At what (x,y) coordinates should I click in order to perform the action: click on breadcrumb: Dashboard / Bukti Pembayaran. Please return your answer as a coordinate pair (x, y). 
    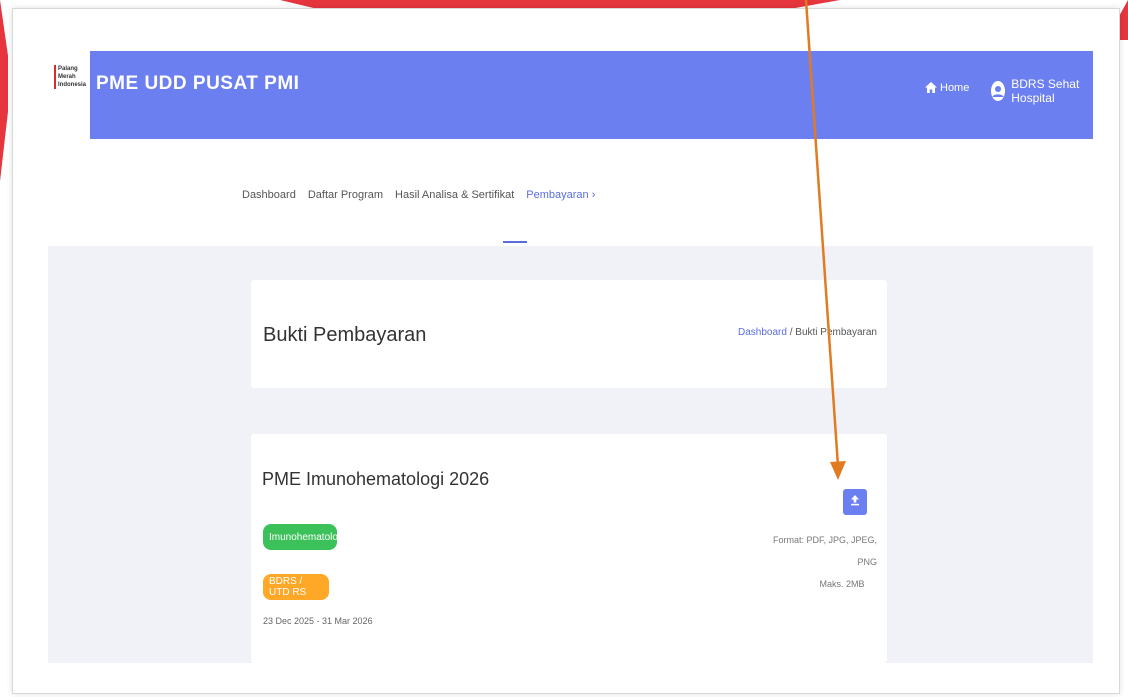
    Looking at the image, I should click on (807, 332).